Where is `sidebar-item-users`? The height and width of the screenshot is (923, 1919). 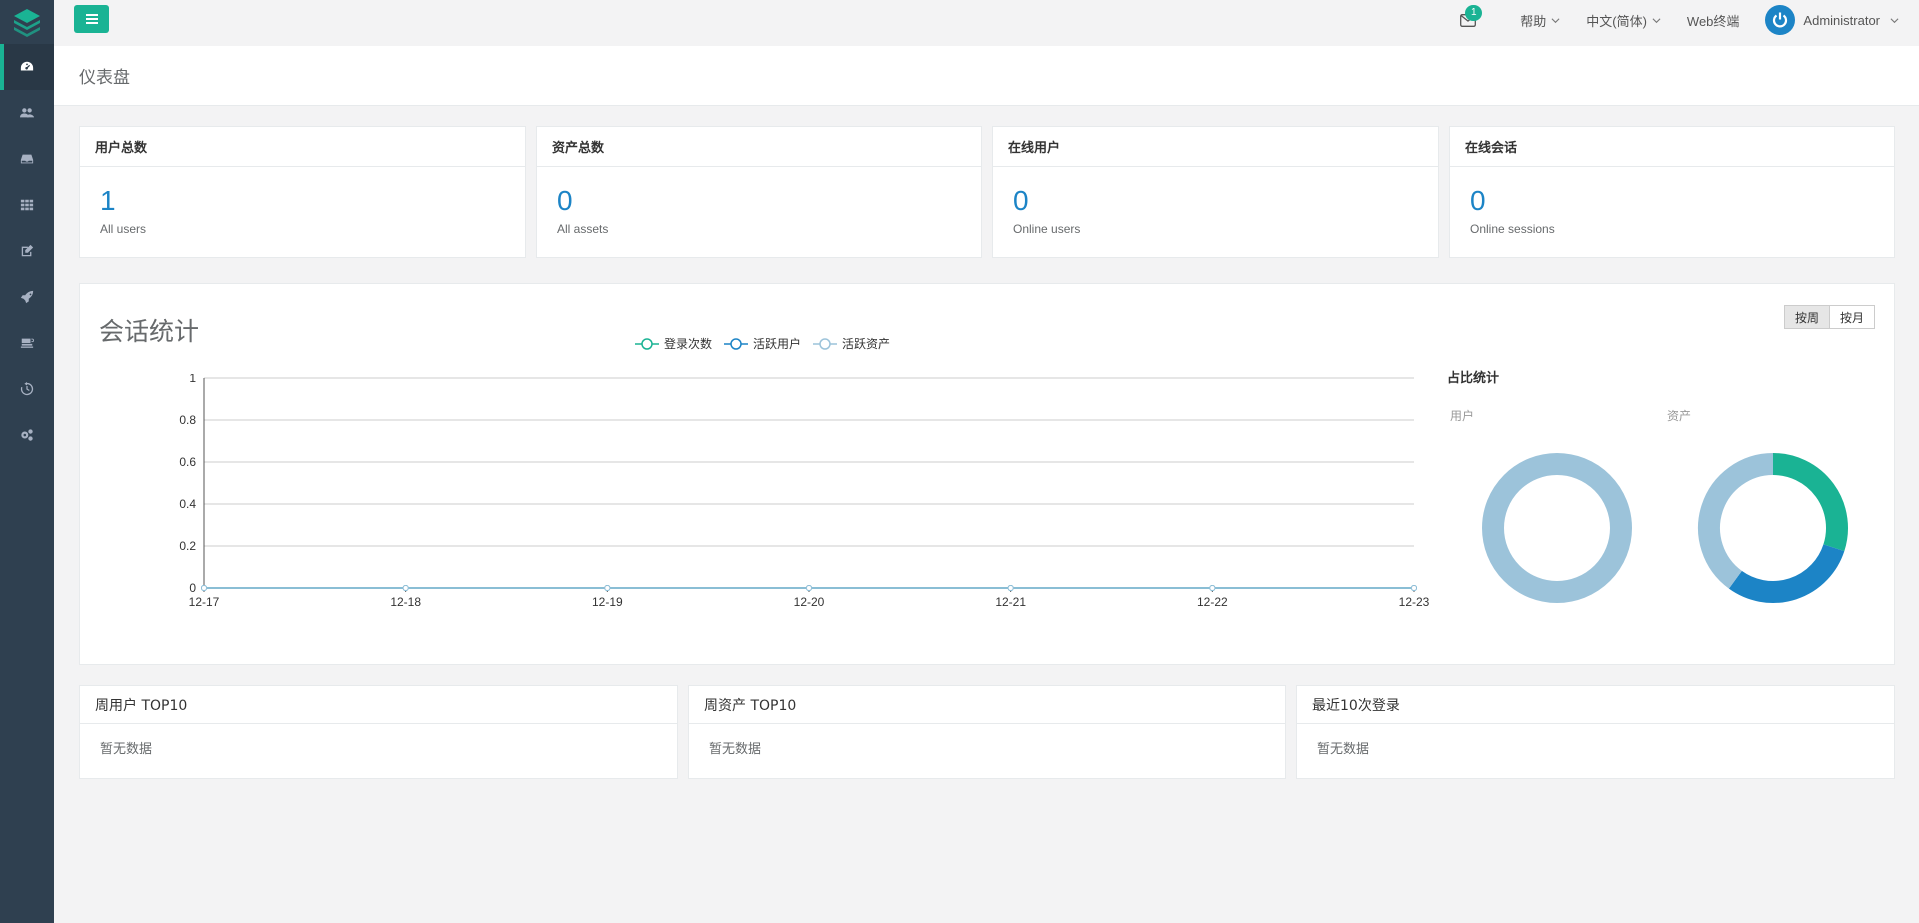
sidebar-item-users is located at coordinates (27, 113).